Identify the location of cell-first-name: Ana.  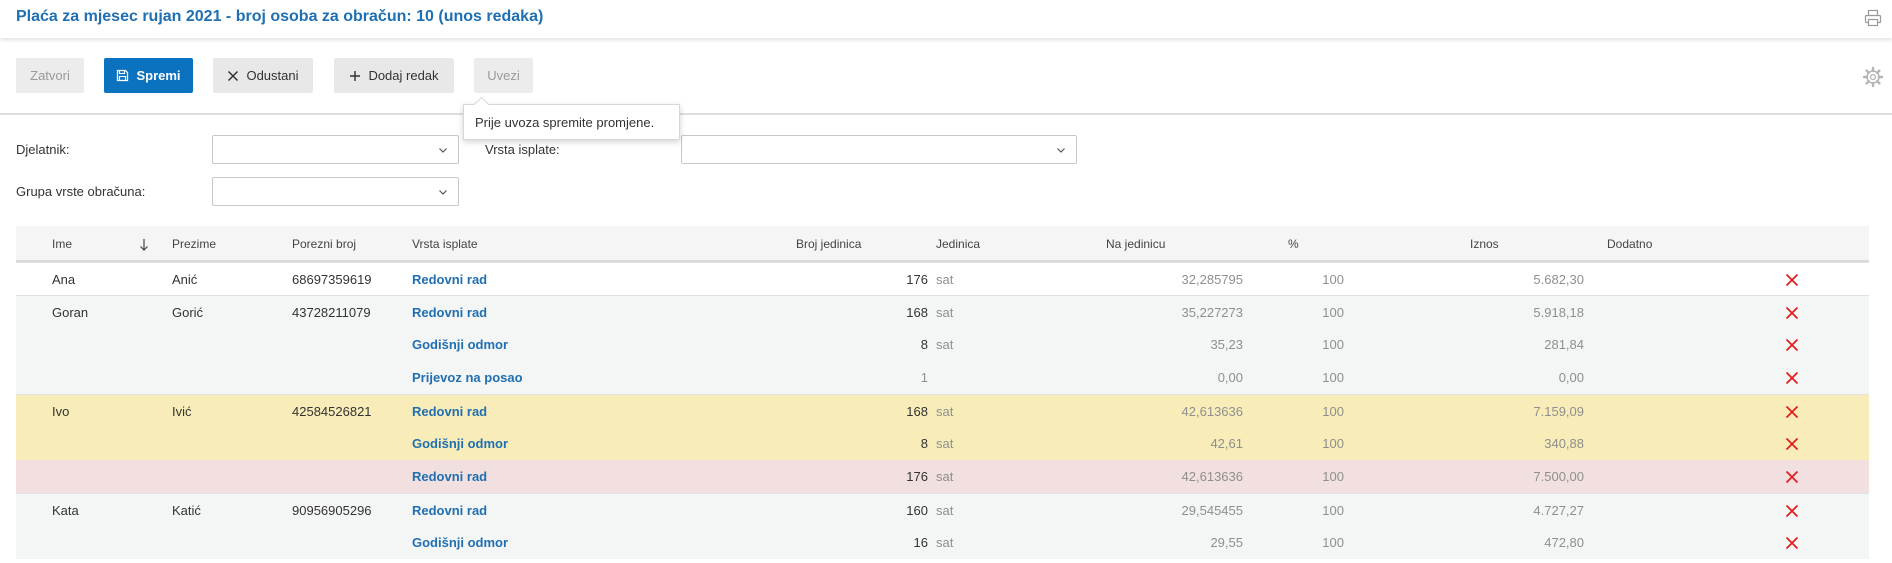
(64, 279).